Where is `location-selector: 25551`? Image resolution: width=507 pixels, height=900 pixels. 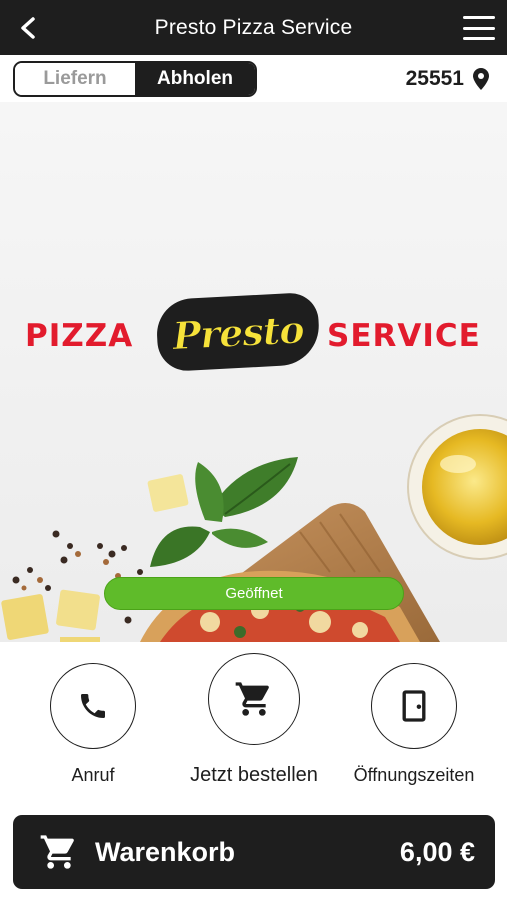
location-selector: 25551 is located at coordinates (447, 79).